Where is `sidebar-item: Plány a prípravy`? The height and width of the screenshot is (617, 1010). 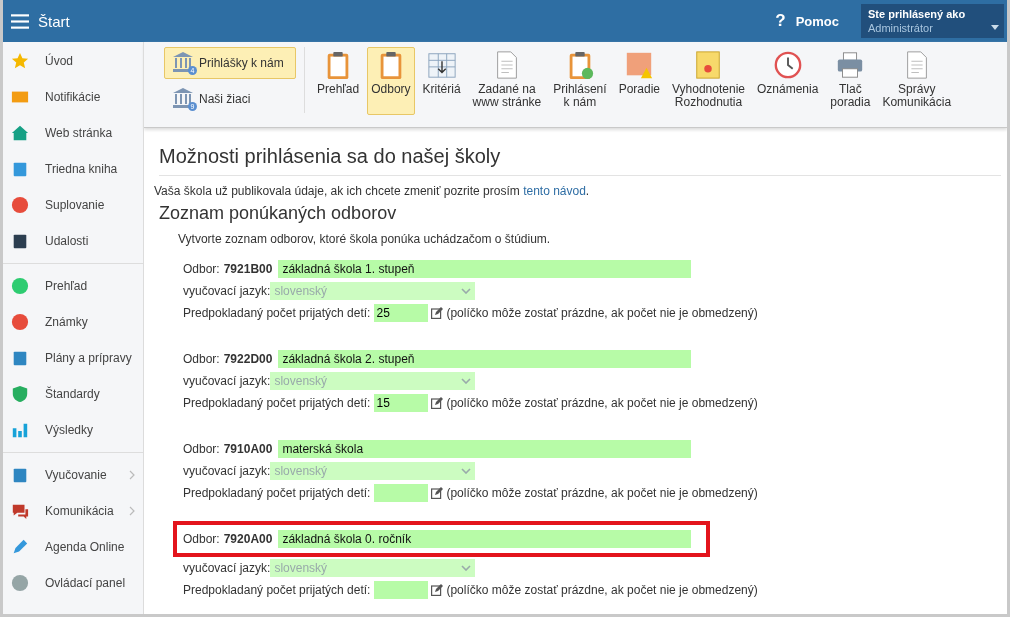 sidebar-item: Plány a prípravy is located at coordinates (73, 358).